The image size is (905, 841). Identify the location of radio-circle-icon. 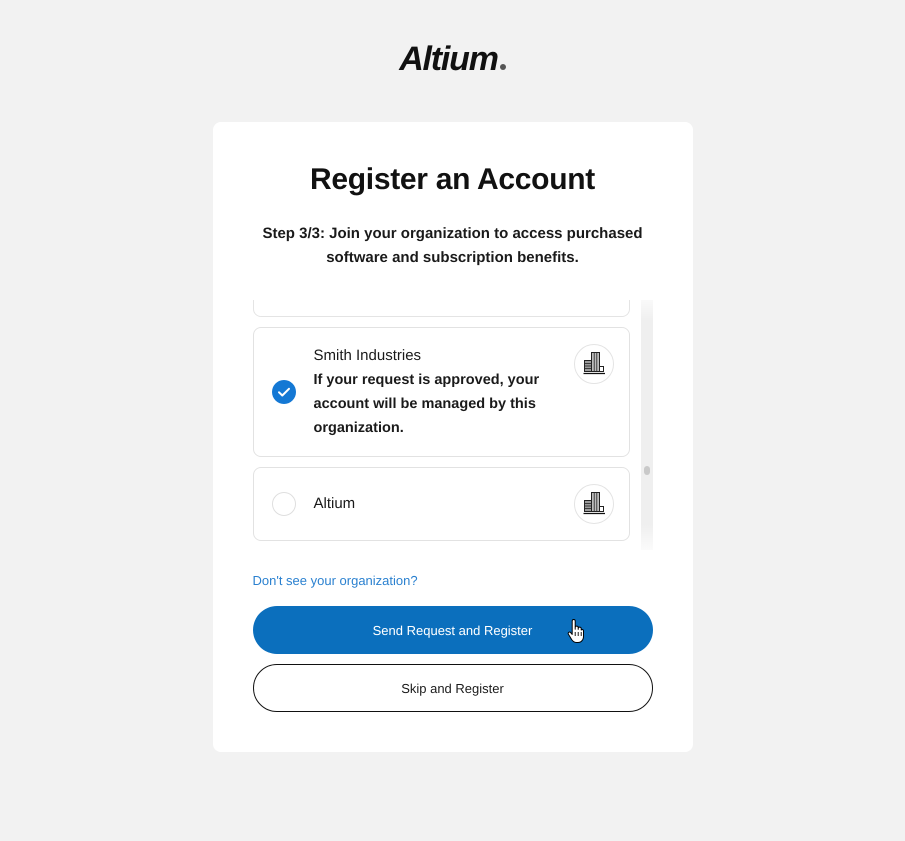
(284, 504).